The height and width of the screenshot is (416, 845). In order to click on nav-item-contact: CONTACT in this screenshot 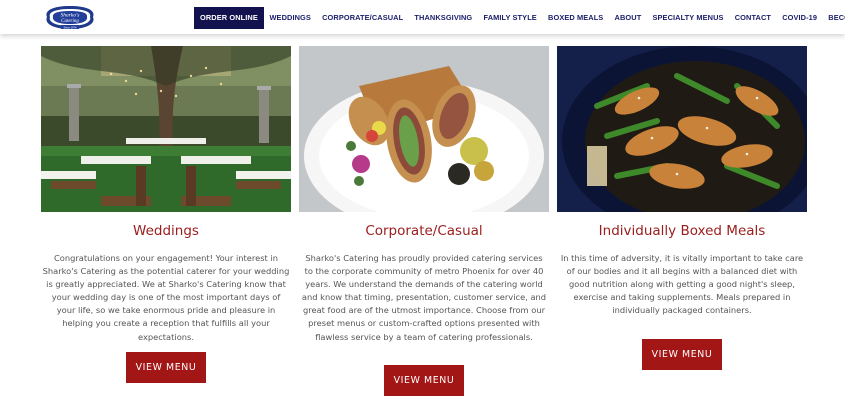, I will do `click(752, 18)`.